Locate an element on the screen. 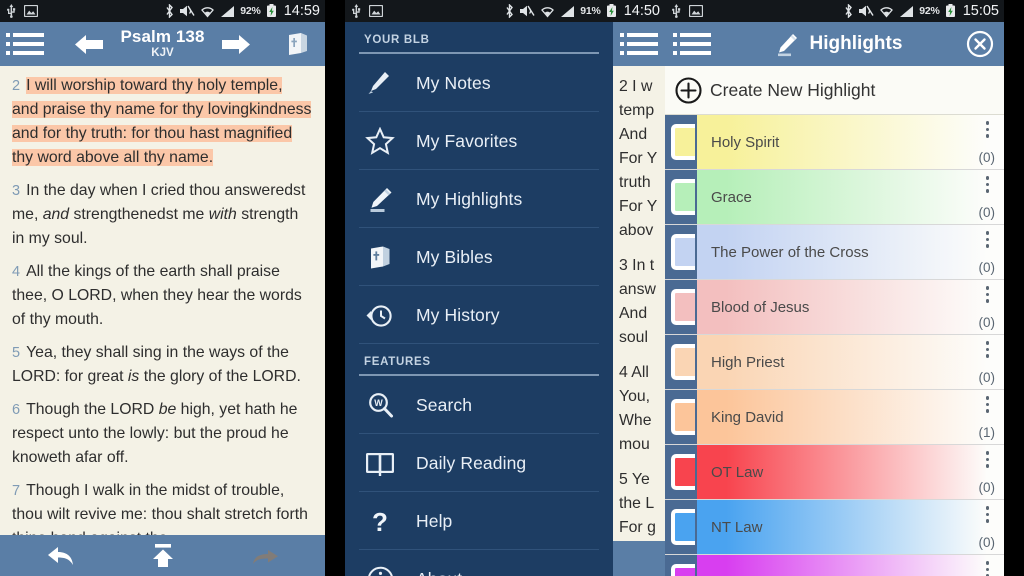 This screenshot has width=1024, height=576. peek-verse-line: temp is located at coordinates (637, 110).